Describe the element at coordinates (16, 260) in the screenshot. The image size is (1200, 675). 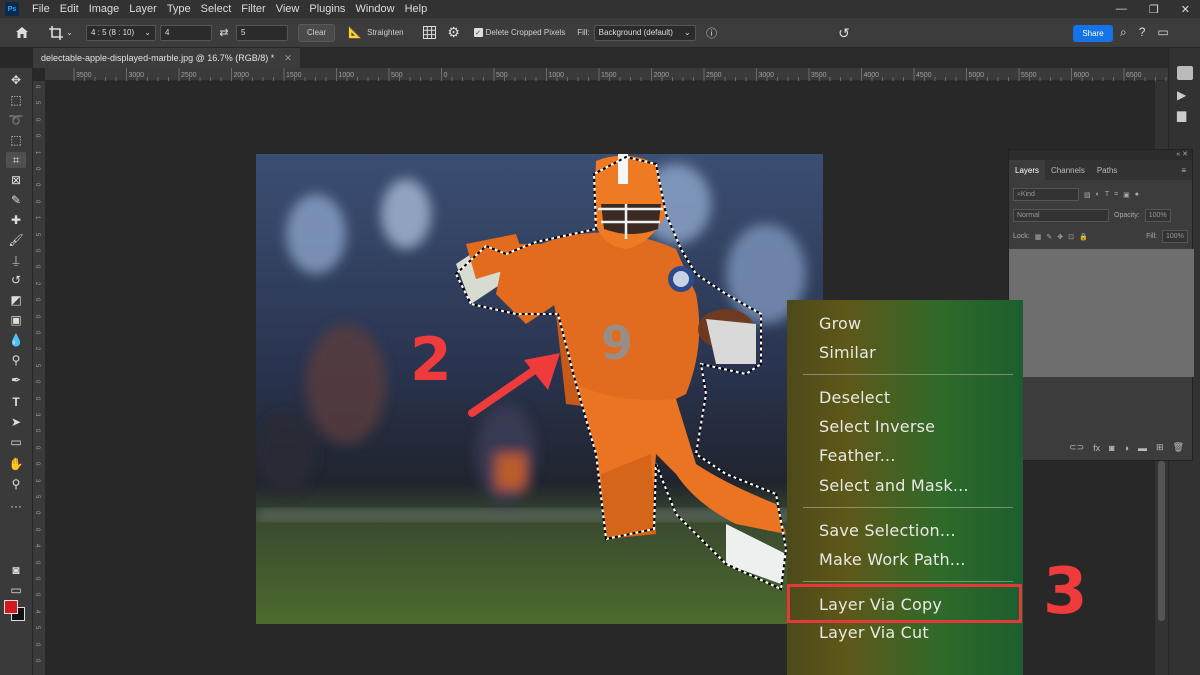
I see `clone-stamp-tool-icon: ⍊` at that location.